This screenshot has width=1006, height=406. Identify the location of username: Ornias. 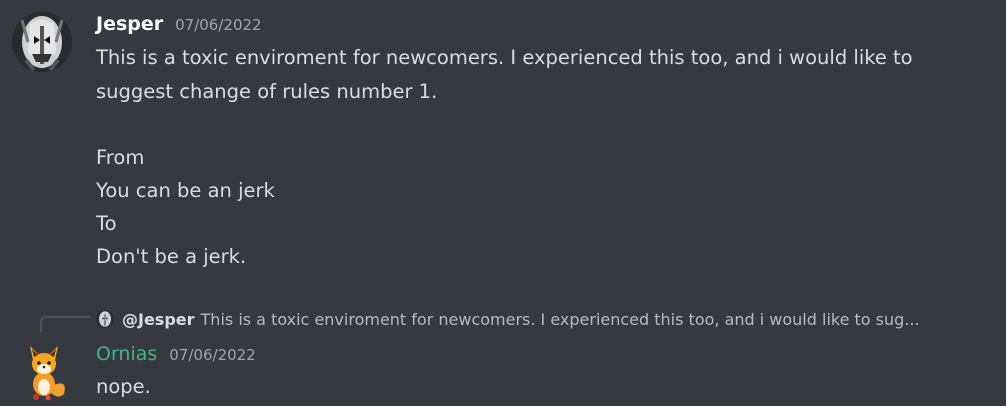
(126, 354).